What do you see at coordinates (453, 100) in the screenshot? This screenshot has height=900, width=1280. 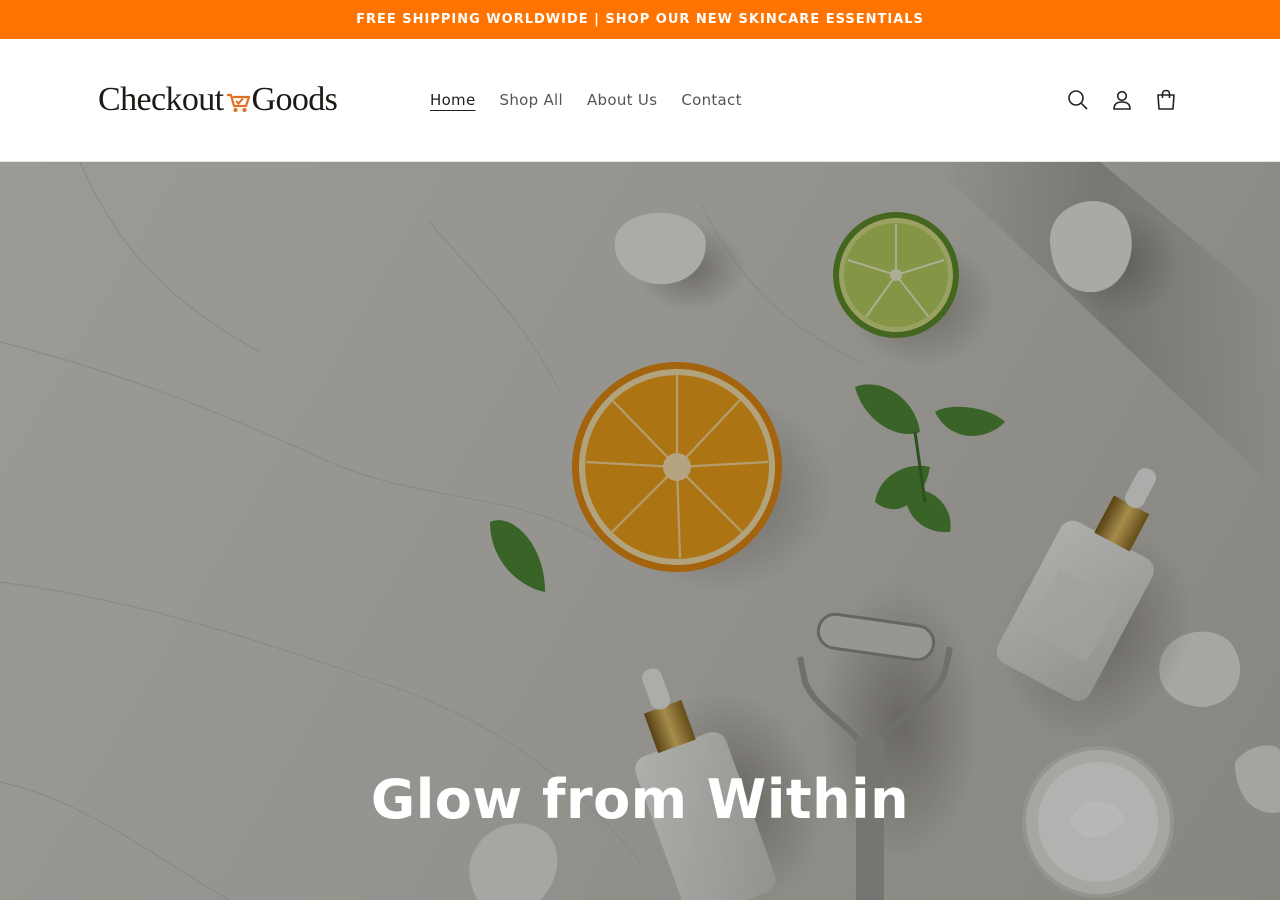 I see `nav-home: Home` at bounding box center [453, 100].